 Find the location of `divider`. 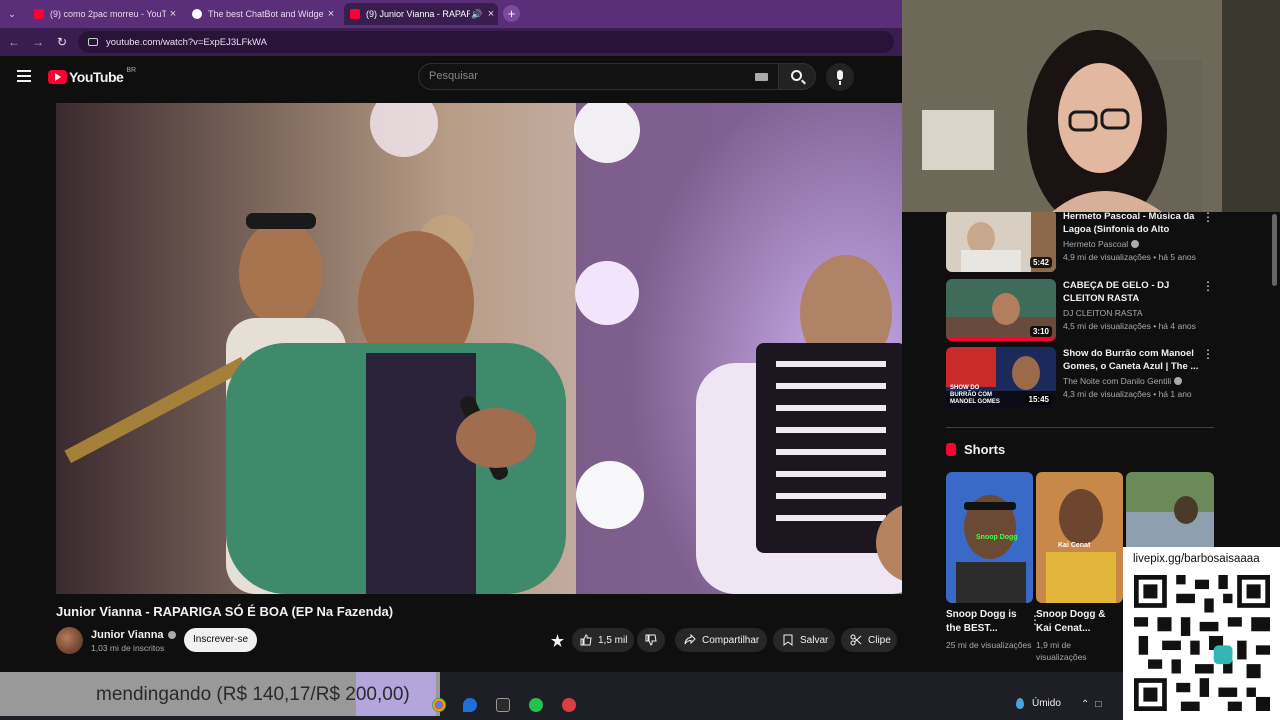

divider is located at coordinates (1080, 427).